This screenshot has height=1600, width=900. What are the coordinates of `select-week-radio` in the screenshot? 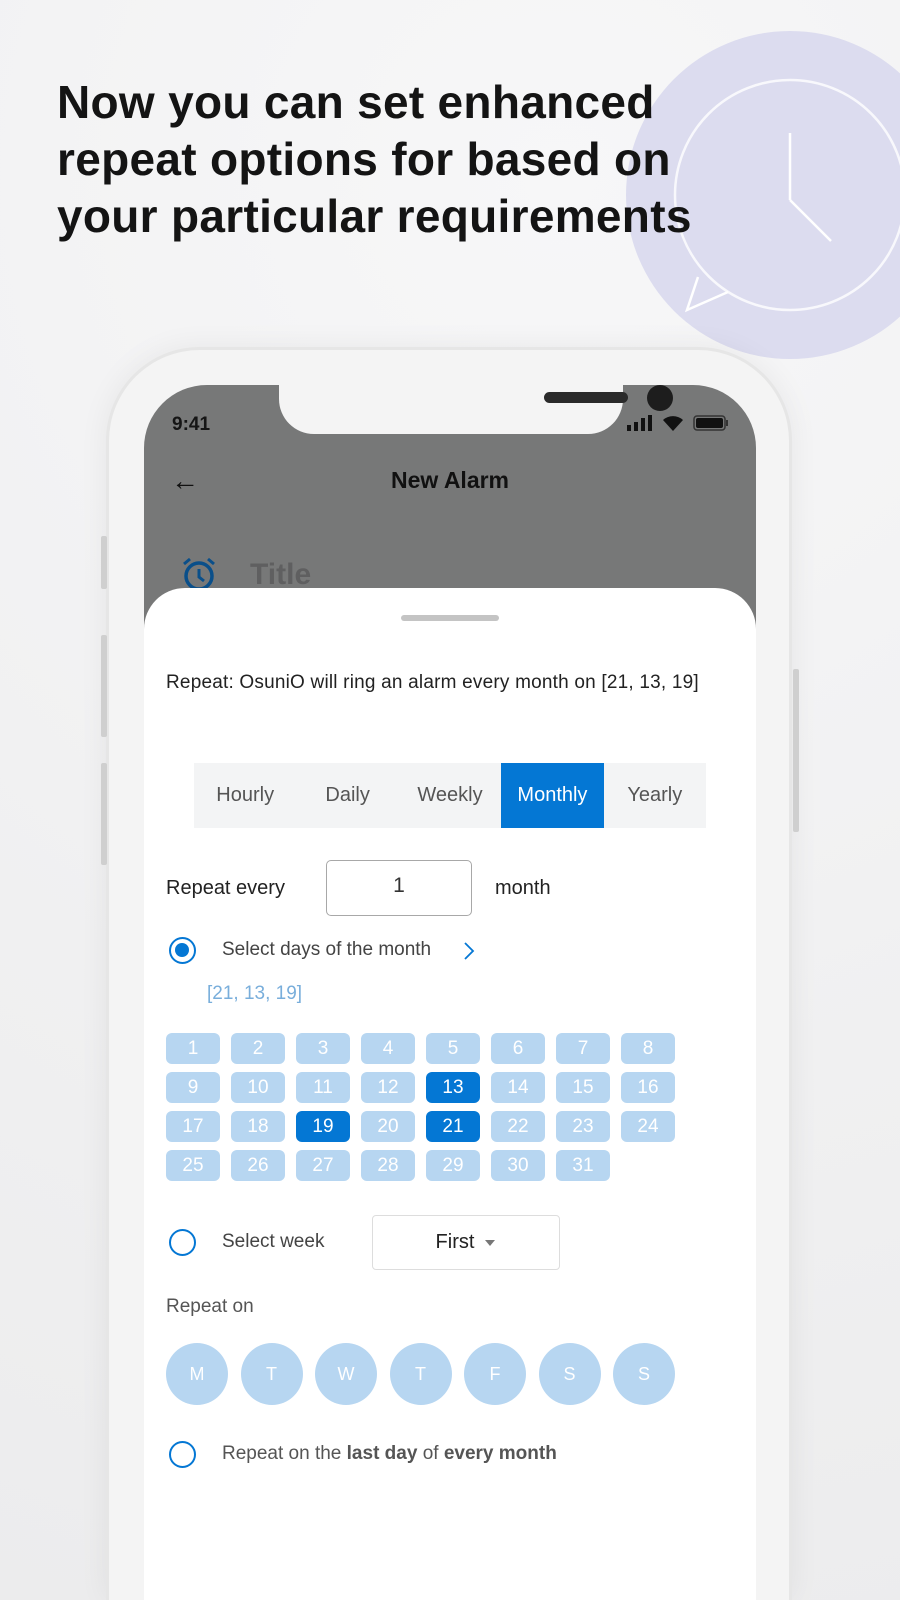 It's located at (182, 1242).